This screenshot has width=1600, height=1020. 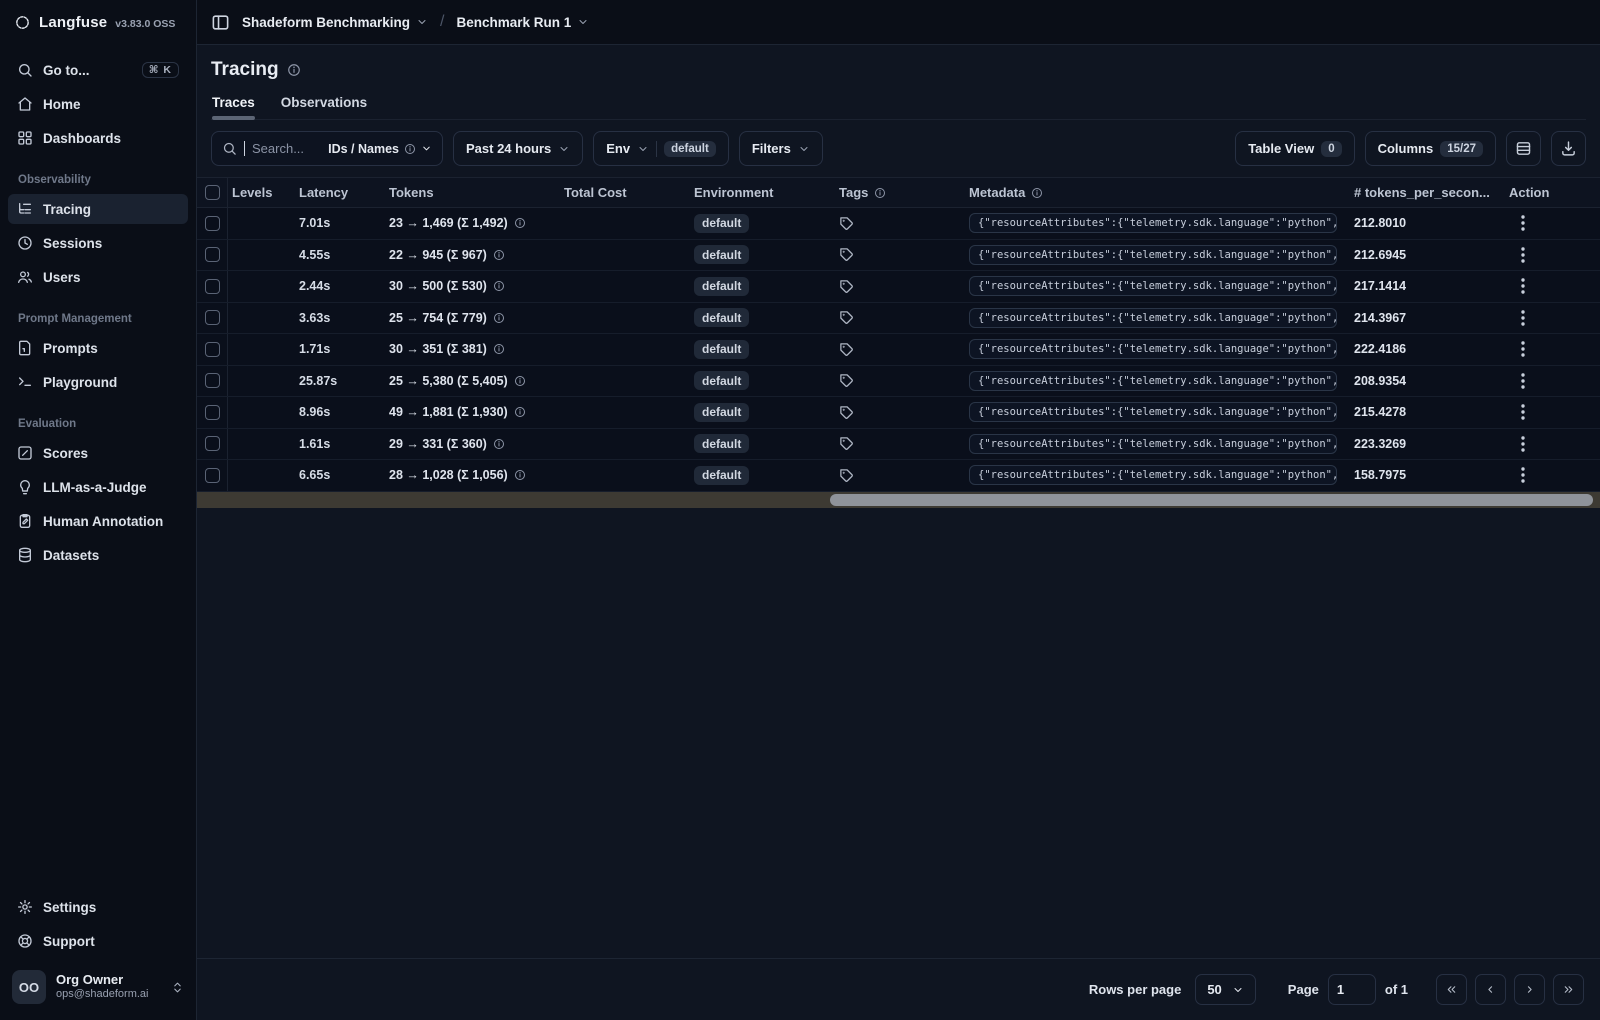 I want to click on sidebar-item-datasets: Datasets, so click(x=98, y=555).